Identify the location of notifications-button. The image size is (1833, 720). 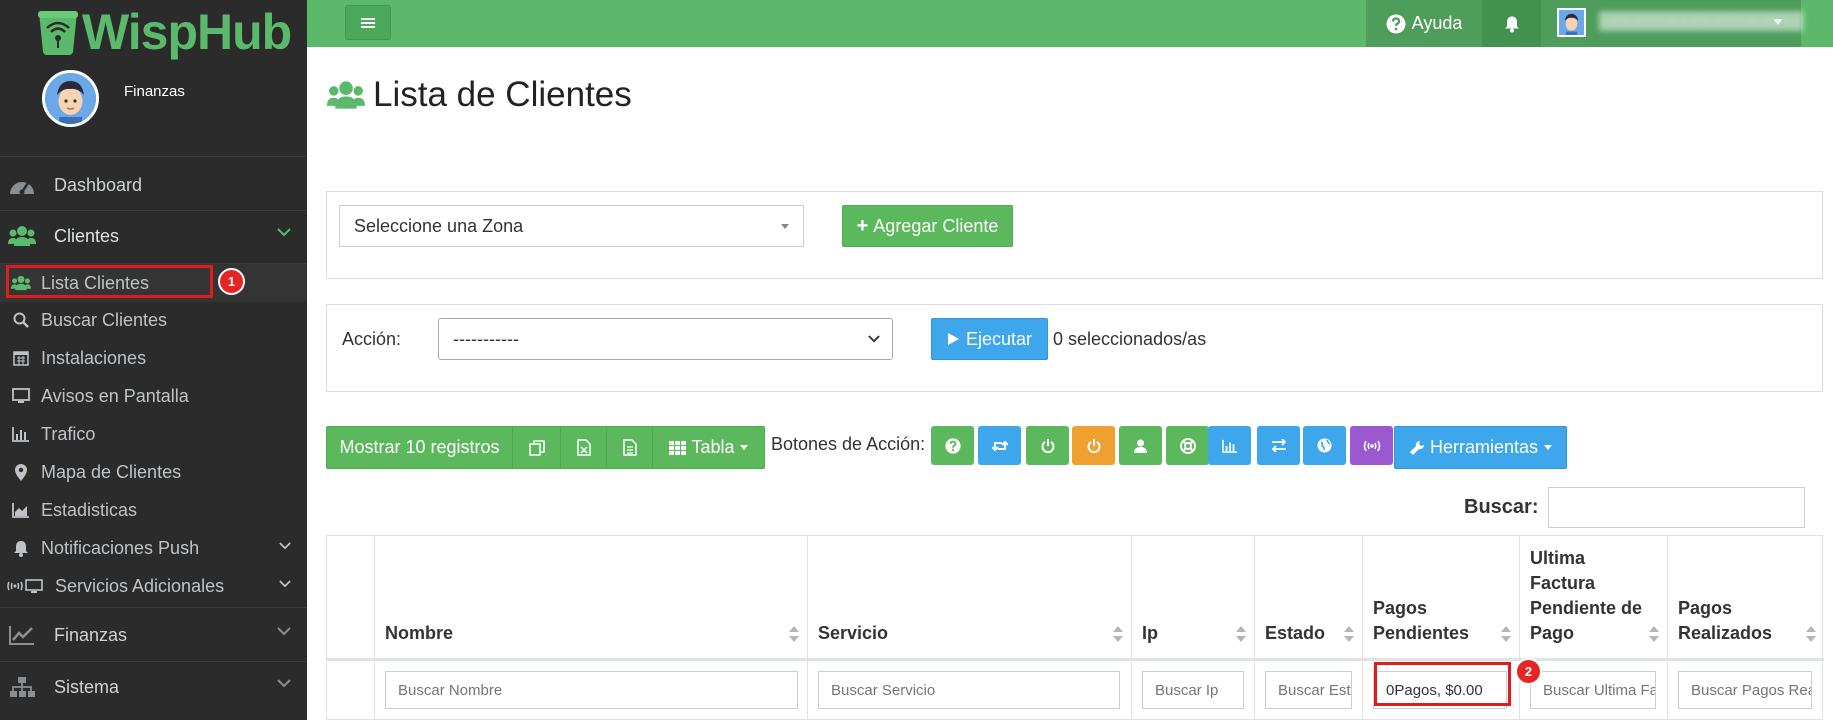
(1511, 23).